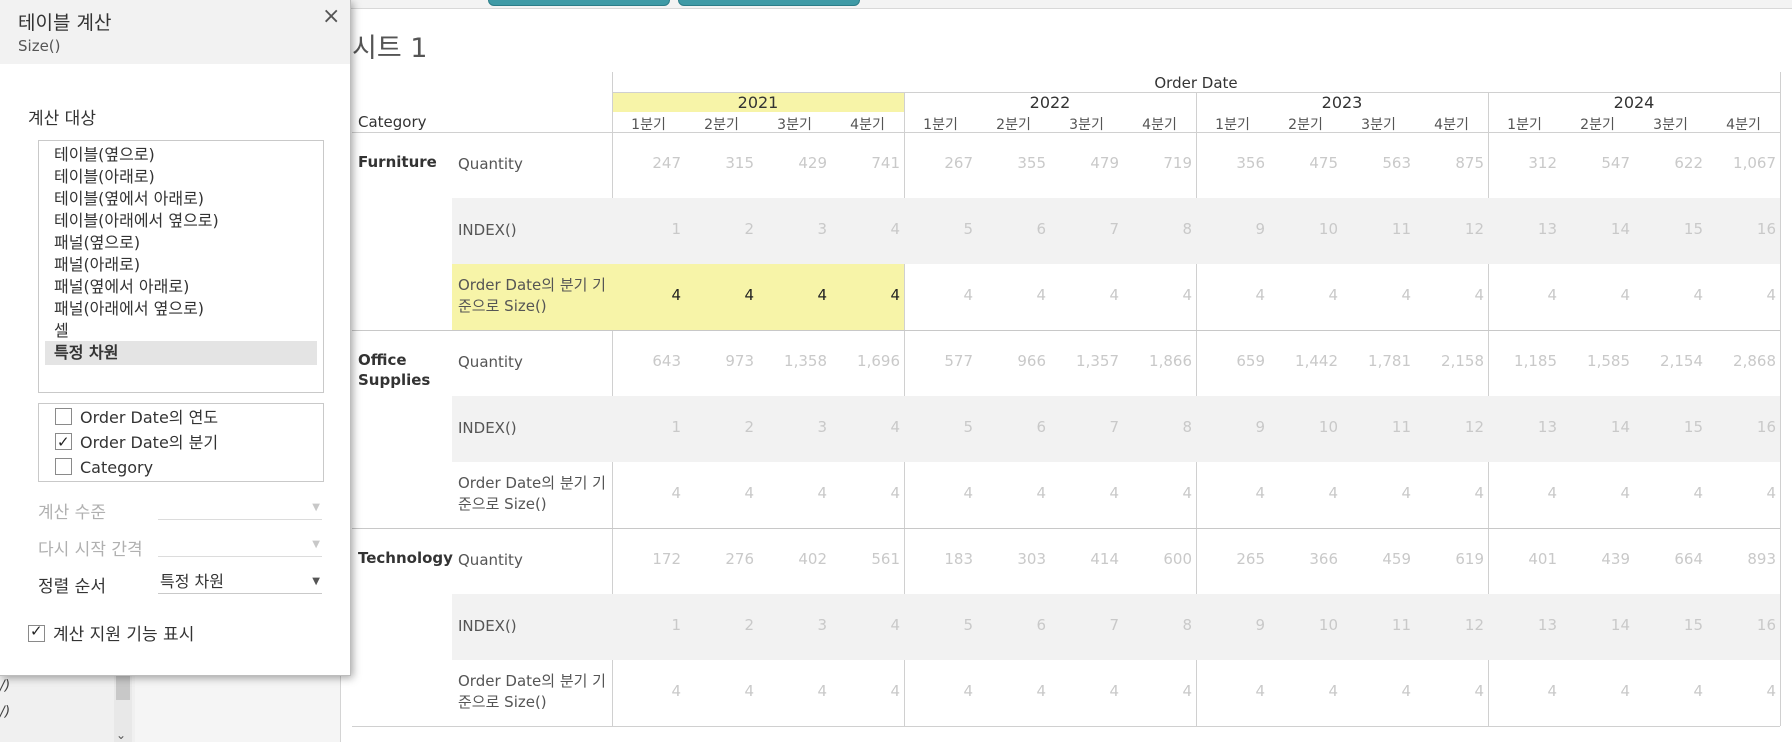 This screenshot has height=742, width=1792. What do you see at coordinates (1673, 427) in the screenshot?
I see `table-cell: 15` at bounding box center [1673, 427].